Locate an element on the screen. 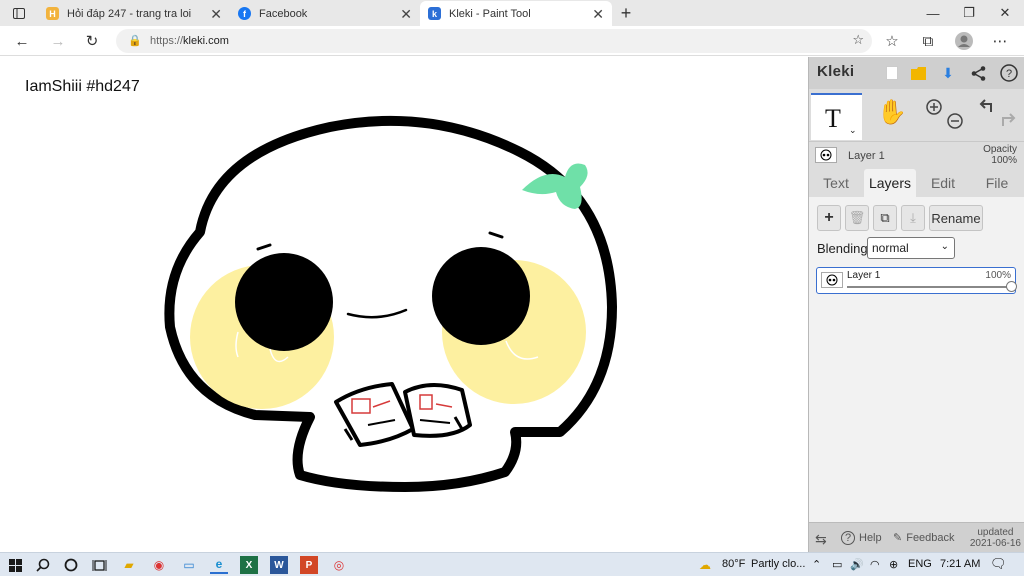 This screenshot has width=1024, height=576. tab-layers: Layers is located at coordinates (890, 183).